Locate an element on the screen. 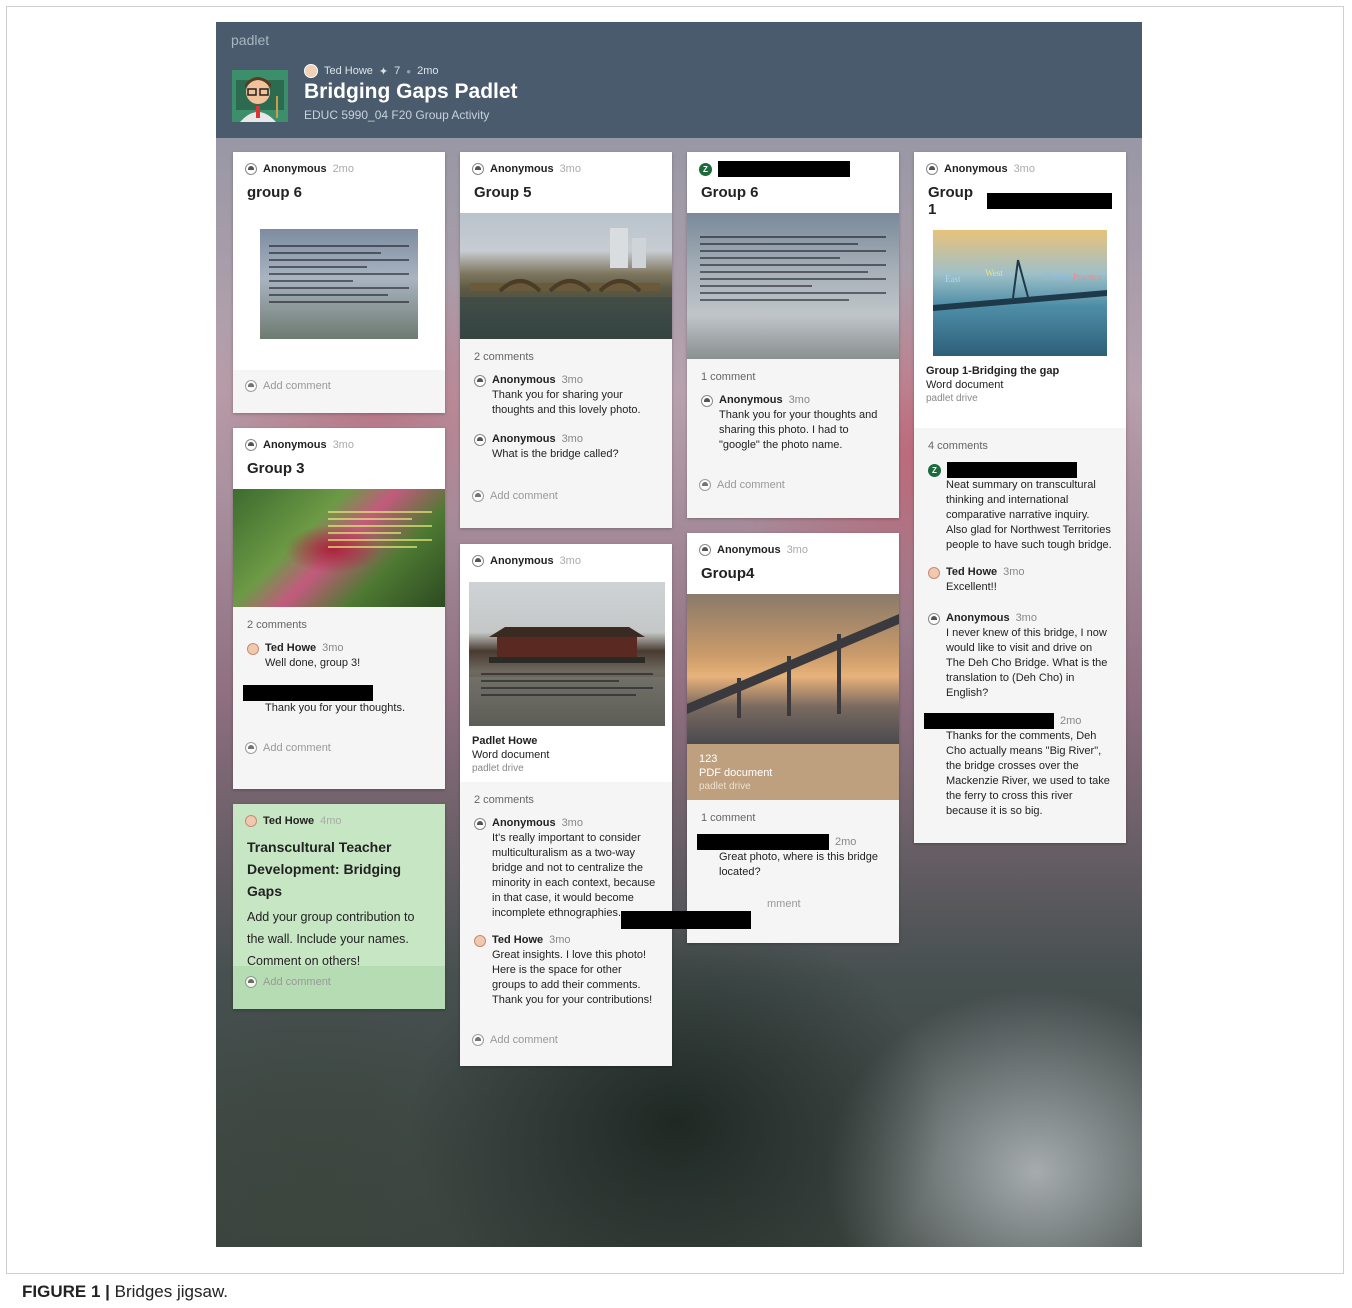 This screenshot has width=1352, height=1308. page-subtitle: EDUC 5990_04 F20 Group Activity is located at coordinates (397, 115).